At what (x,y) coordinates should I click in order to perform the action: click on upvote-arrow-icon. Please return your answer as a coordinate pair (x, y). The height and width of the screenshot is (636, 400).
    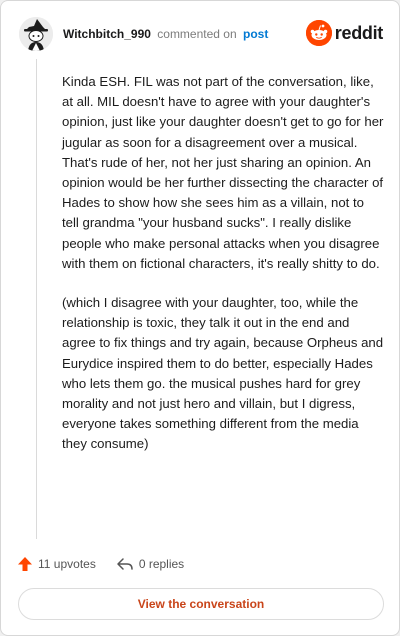
    Looking at the image, I should click on (25, 564).